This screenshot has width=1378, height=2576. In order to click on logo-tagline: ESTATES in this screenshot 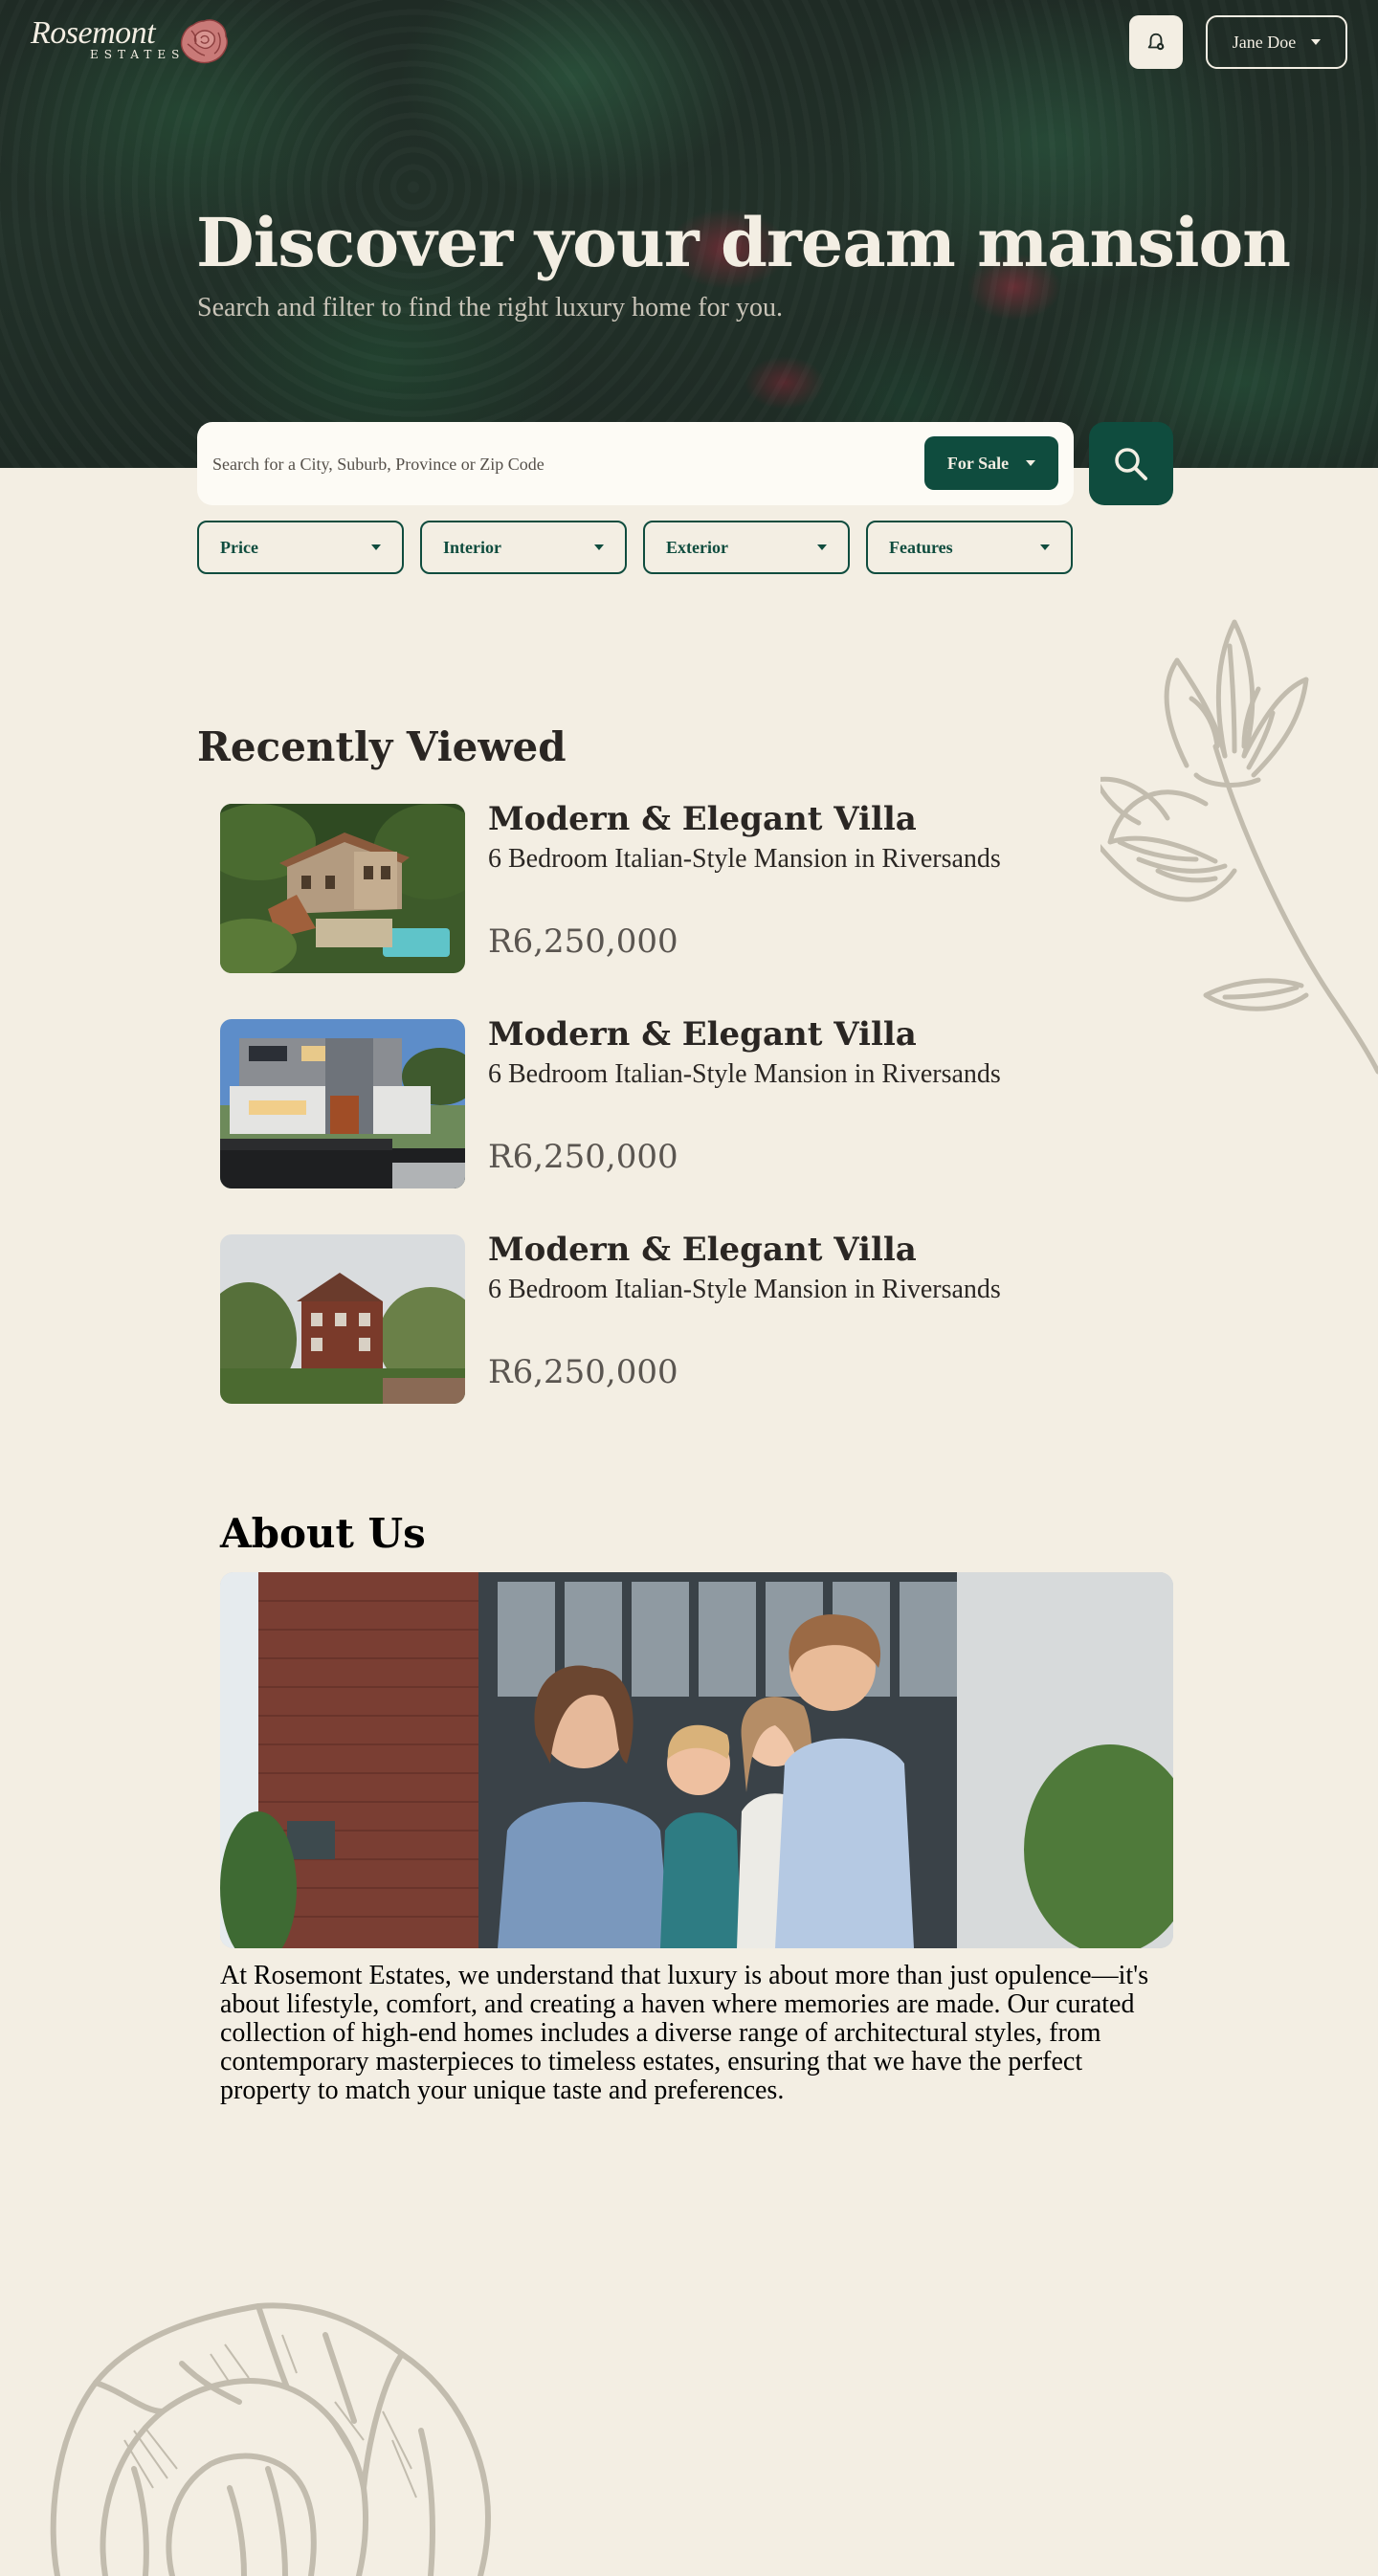, I will do `click(138, 54)`.